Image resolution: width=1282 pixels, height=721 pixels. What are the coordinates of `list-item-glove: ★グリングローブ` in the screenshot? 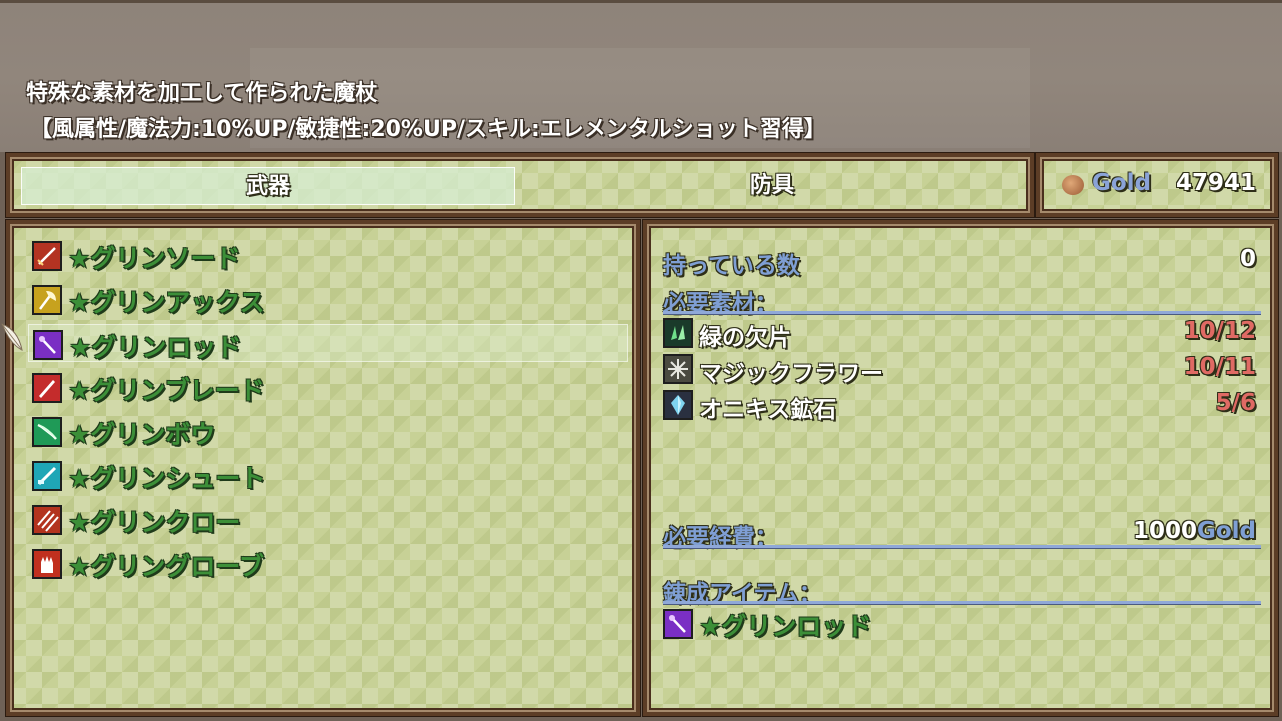 It's located at (328, 563).